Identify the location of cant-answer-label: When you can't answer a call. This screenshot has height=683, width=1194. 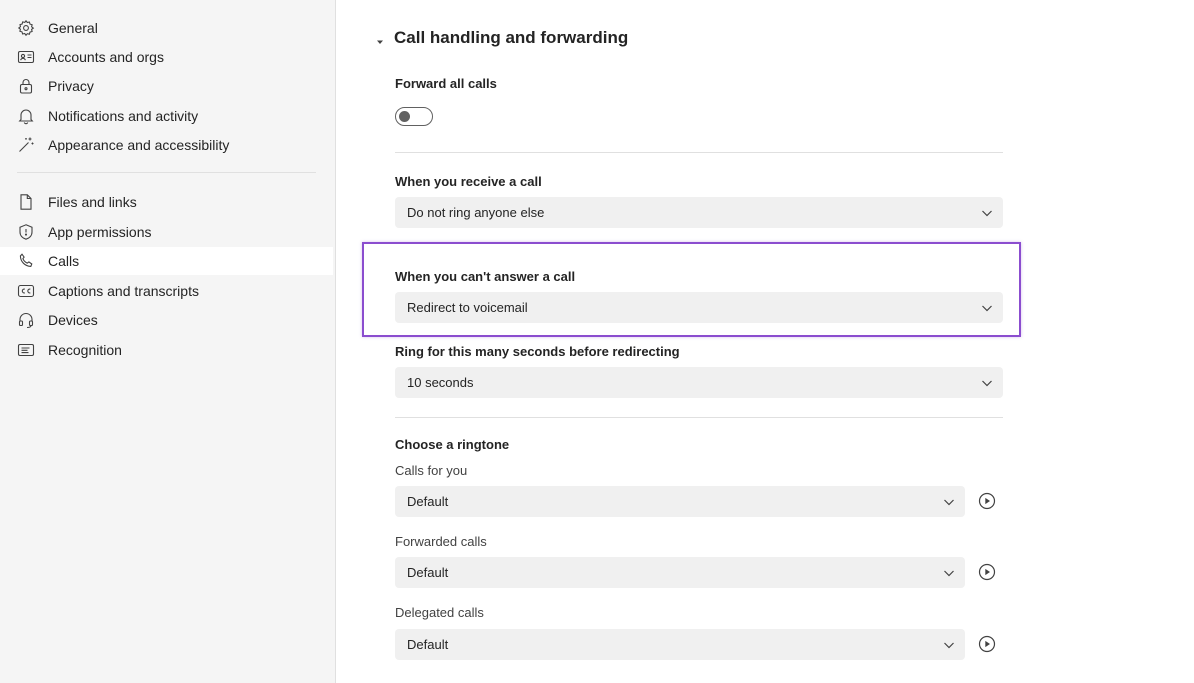
(485, 276).